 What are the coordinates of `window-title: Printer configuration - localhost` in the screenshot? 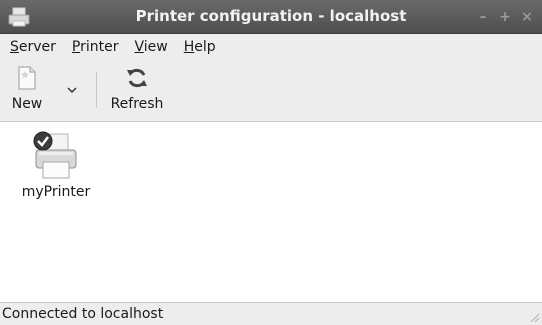 It's located at (271, 16).